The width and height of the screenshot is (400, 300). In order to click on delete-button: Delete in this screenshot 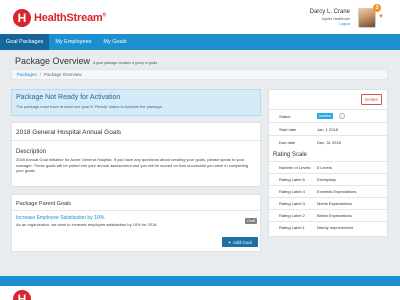, I will do `click(371, 99)`.